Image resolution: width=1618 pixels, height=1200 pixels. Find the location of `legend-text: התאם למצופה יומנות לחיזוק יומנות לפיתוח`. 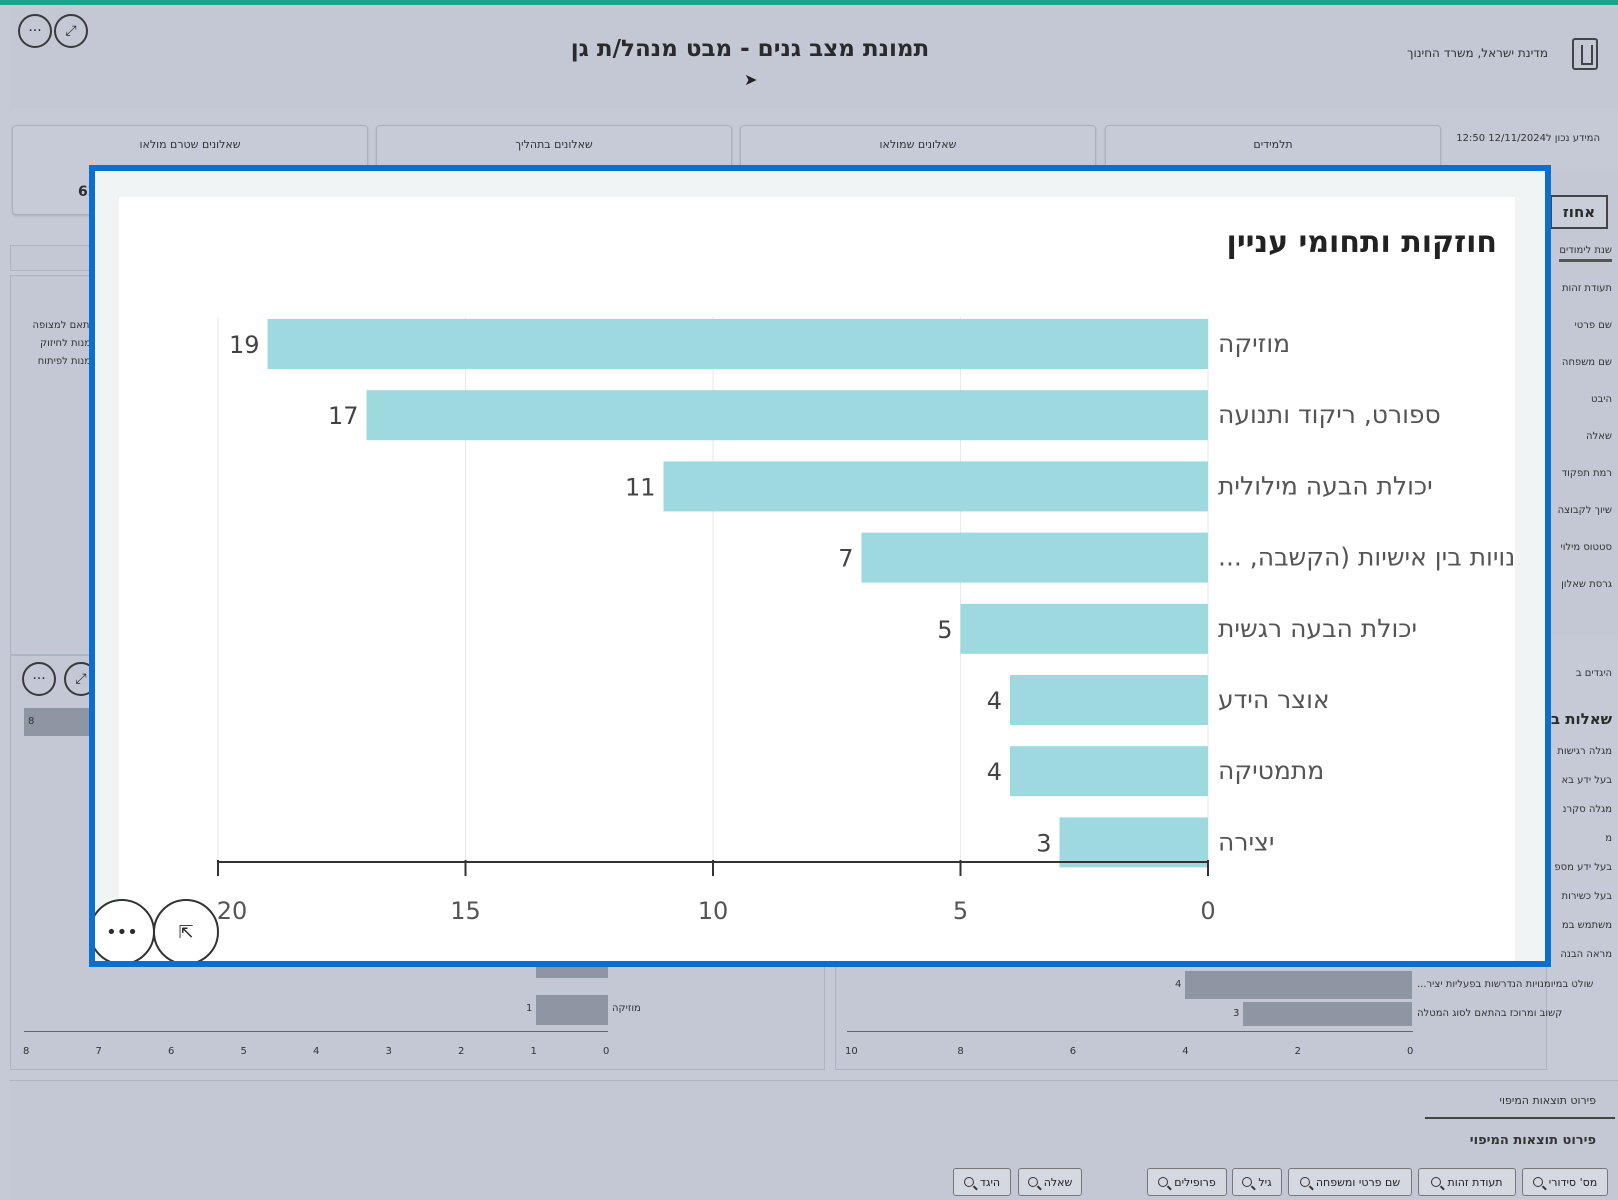

legend-text: התאם למצופה יומנות לחיזוק יומנות לפיתוח is located at coordinates (60, 344).